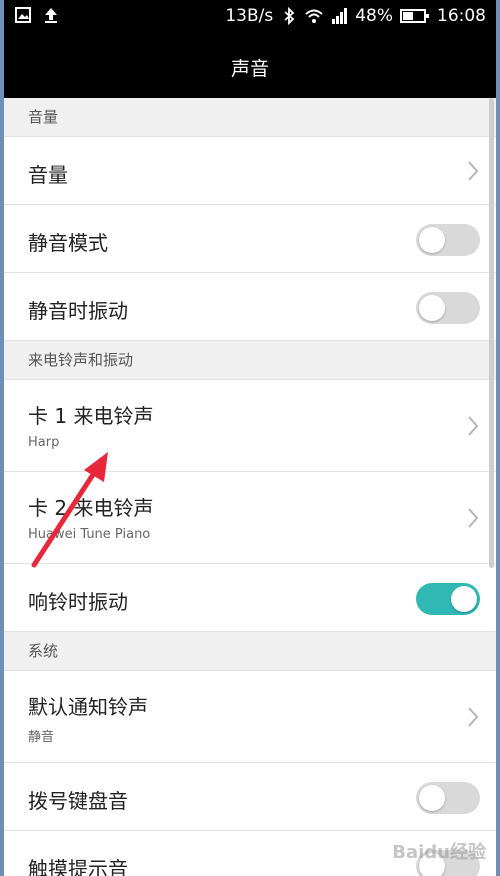 This screenshot has width=500, height=876. I want to click on battery-percent: 48%, so click(374, 16).